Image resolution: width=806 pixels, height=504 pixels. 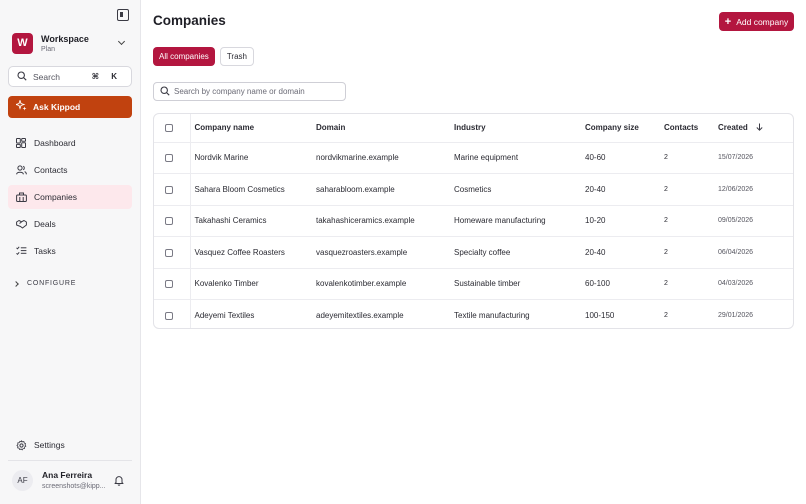 I want to click on header-industry: Industry, so click(x=519, y=128).